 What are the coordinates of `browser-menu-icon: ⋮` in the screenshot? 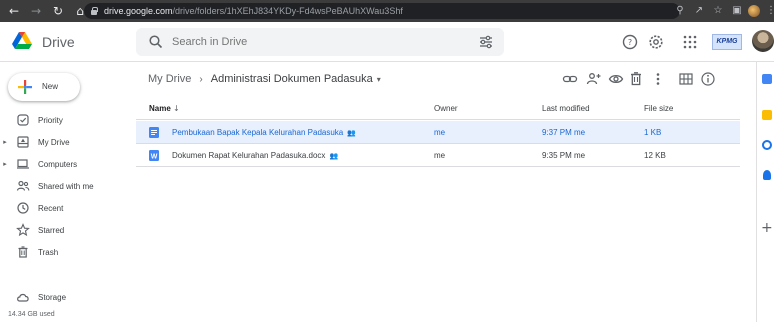 It's located at (770, 11).